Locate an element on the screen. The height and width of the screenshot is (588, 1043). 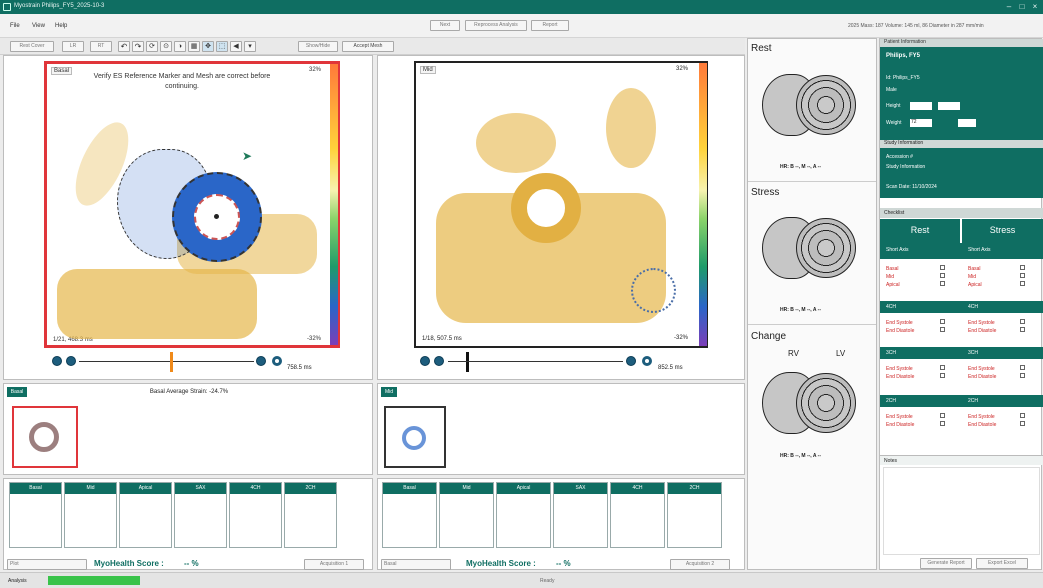
plot-field: Plot is located at coordinates (47, 564).